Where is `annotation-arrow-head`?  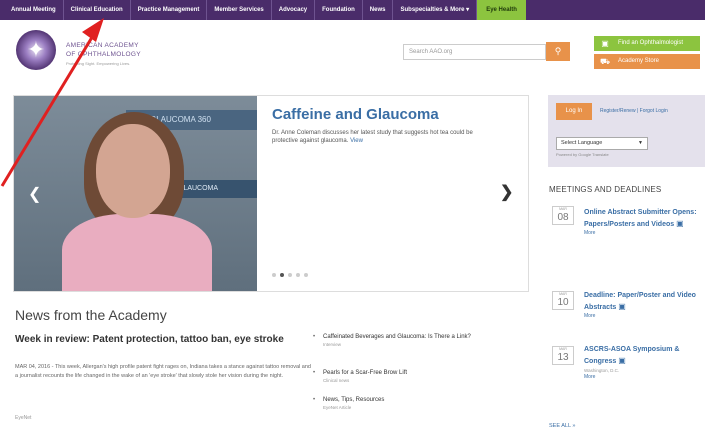 annotation-arrow-head is located at coordinates (93, 30).